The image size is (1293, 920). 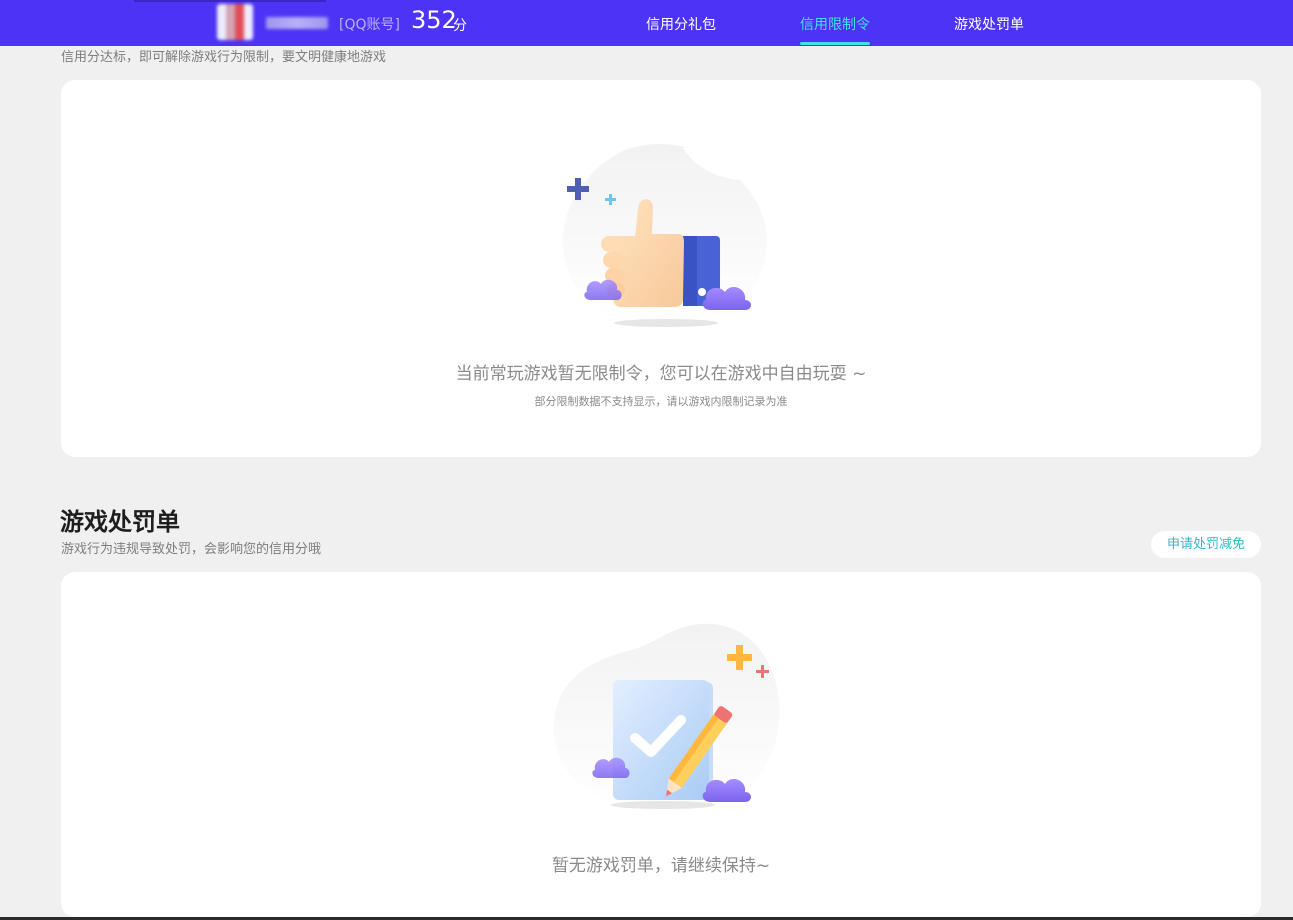 What do you see at coordinates (460, 26) in the screenshot?
I see `credit-score-unit: 分` at bounding box center [460, 26].